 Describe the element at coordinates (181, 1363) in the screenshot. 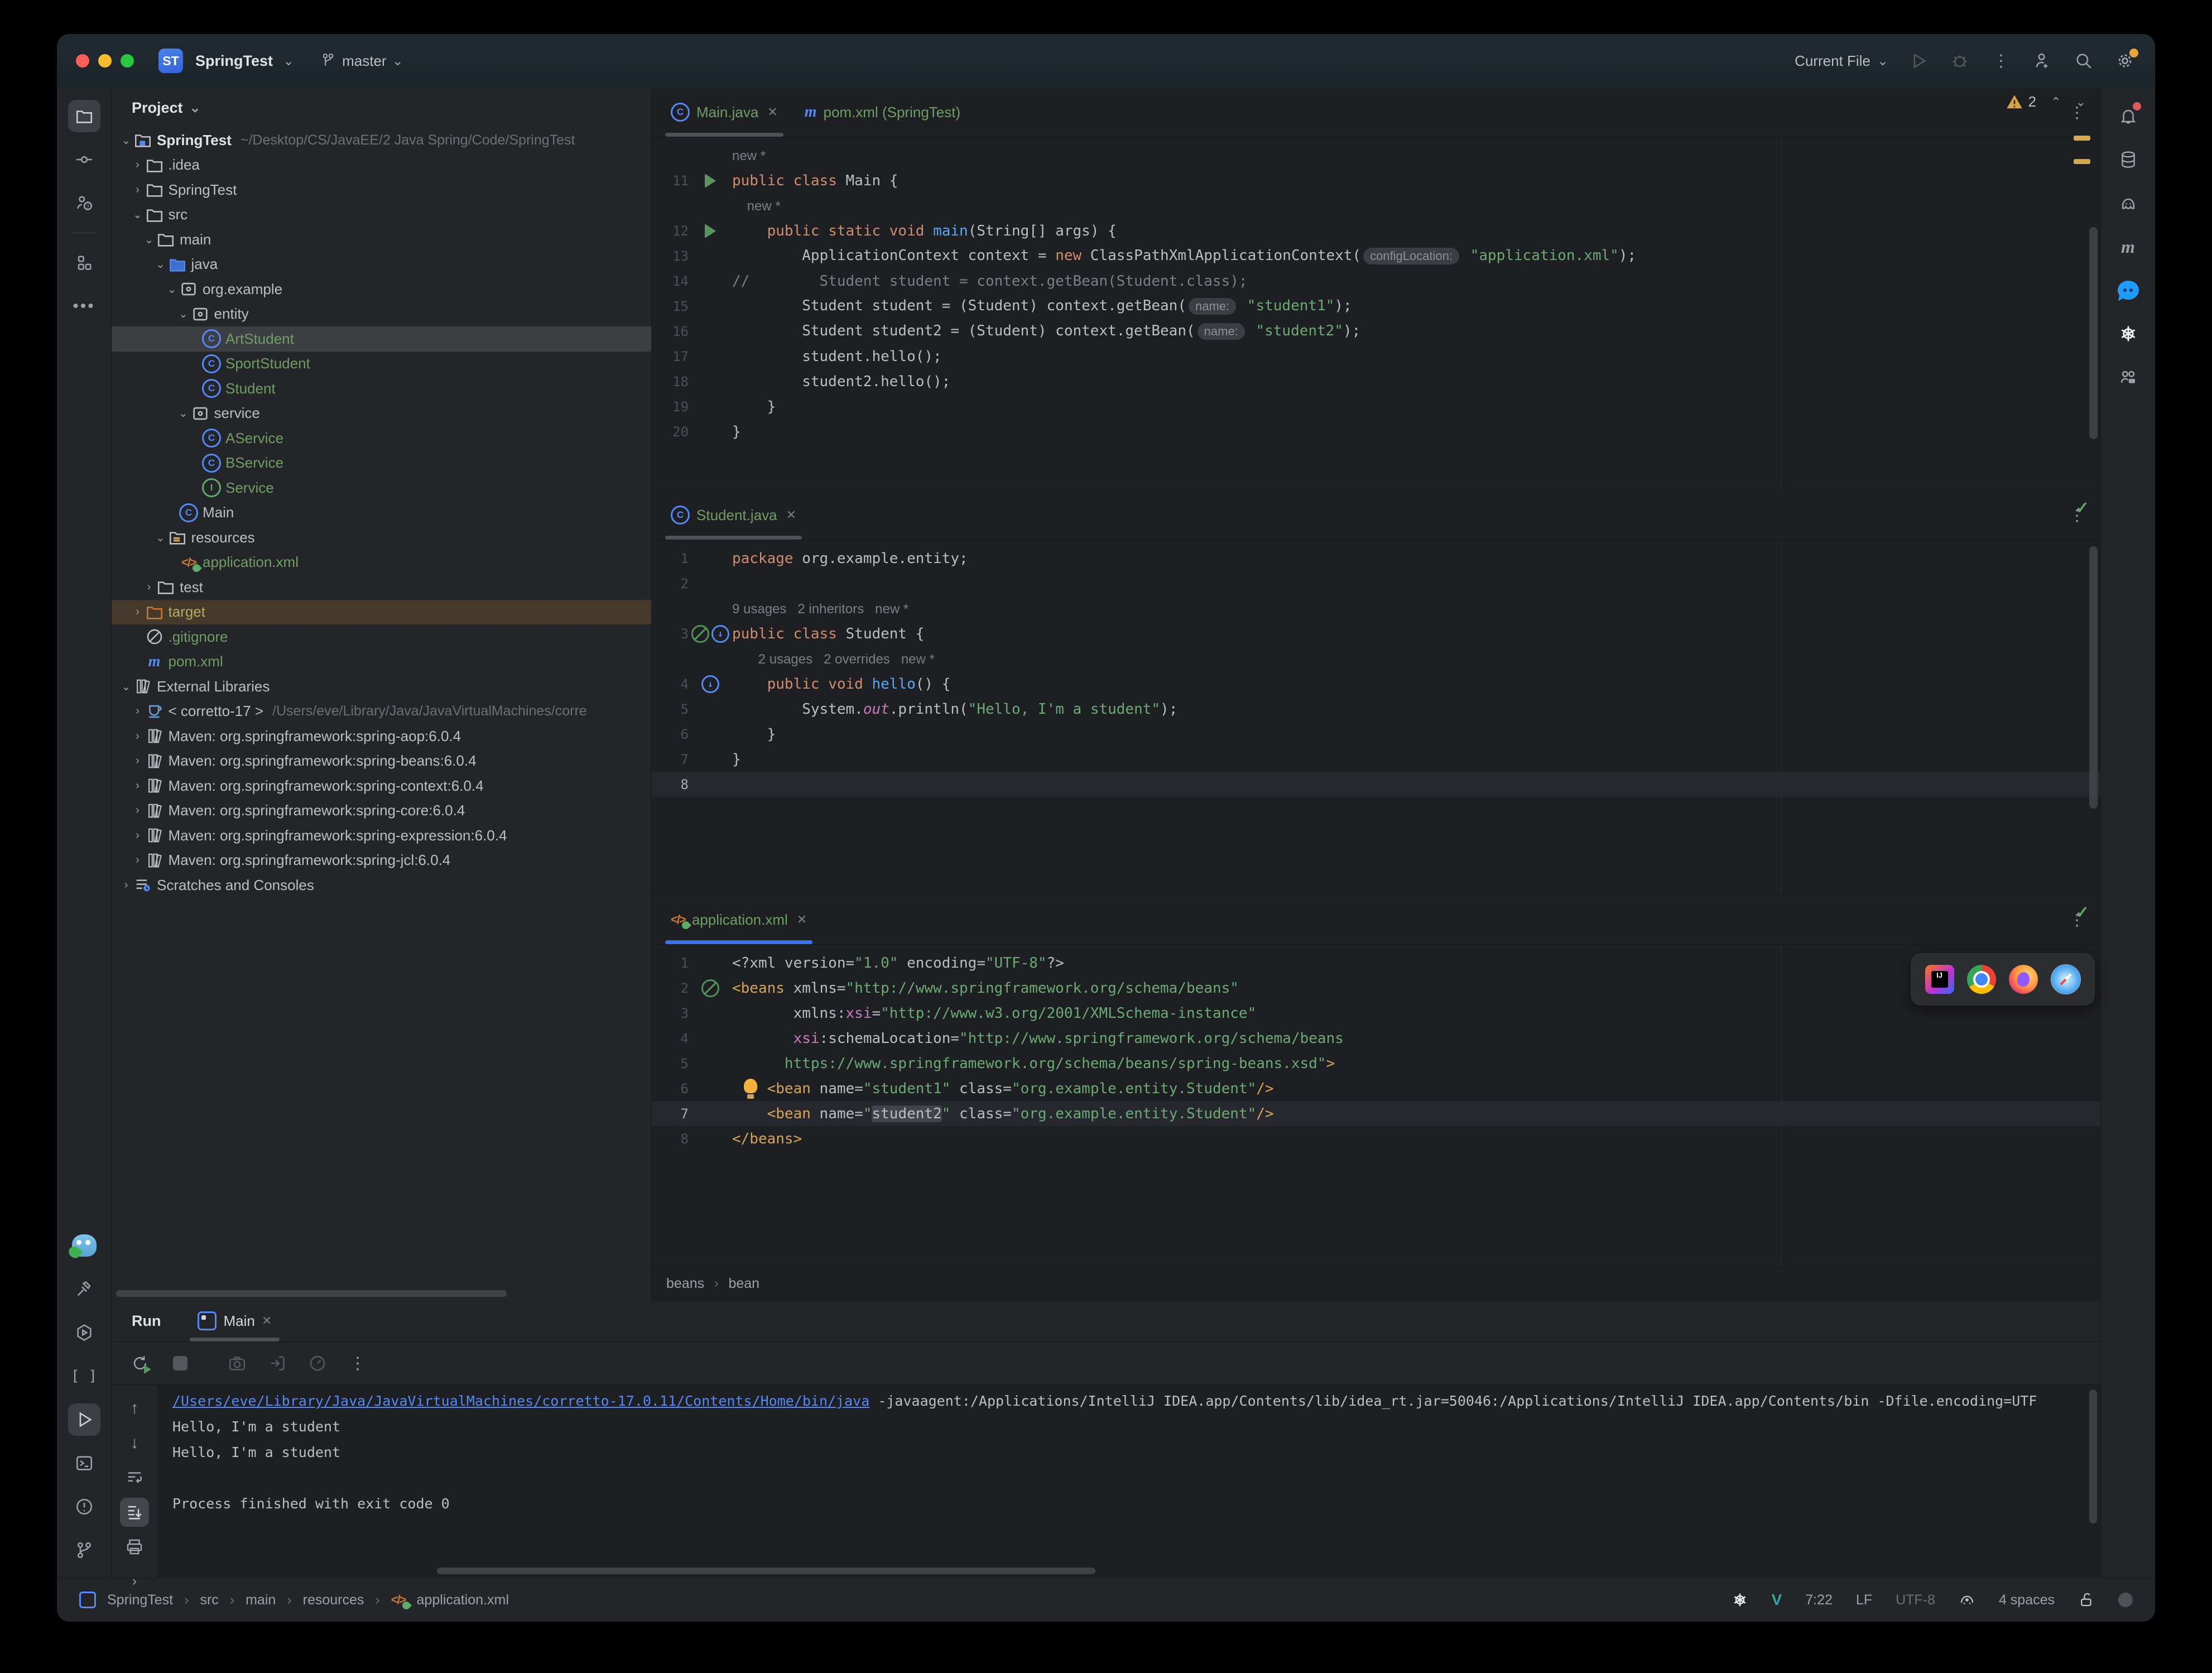

I see `stop-icon` at that location.